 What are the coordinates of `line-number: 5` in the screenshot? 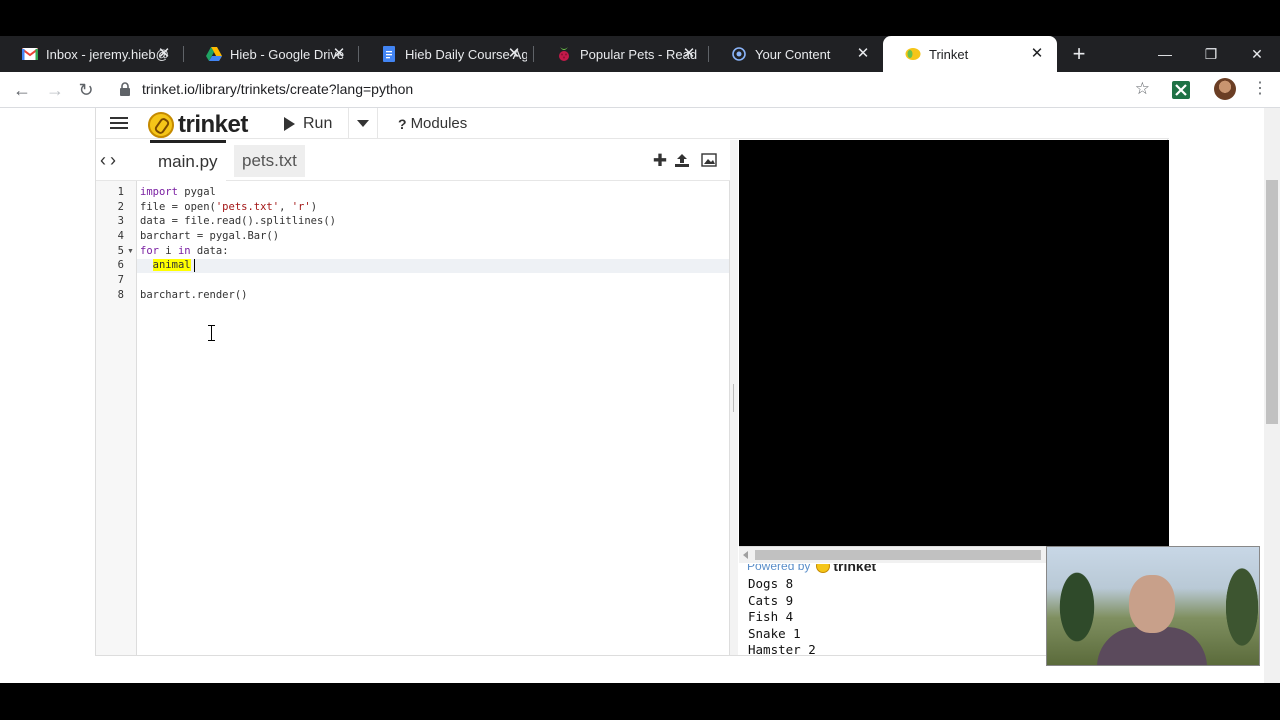 It's located at (120, 251).